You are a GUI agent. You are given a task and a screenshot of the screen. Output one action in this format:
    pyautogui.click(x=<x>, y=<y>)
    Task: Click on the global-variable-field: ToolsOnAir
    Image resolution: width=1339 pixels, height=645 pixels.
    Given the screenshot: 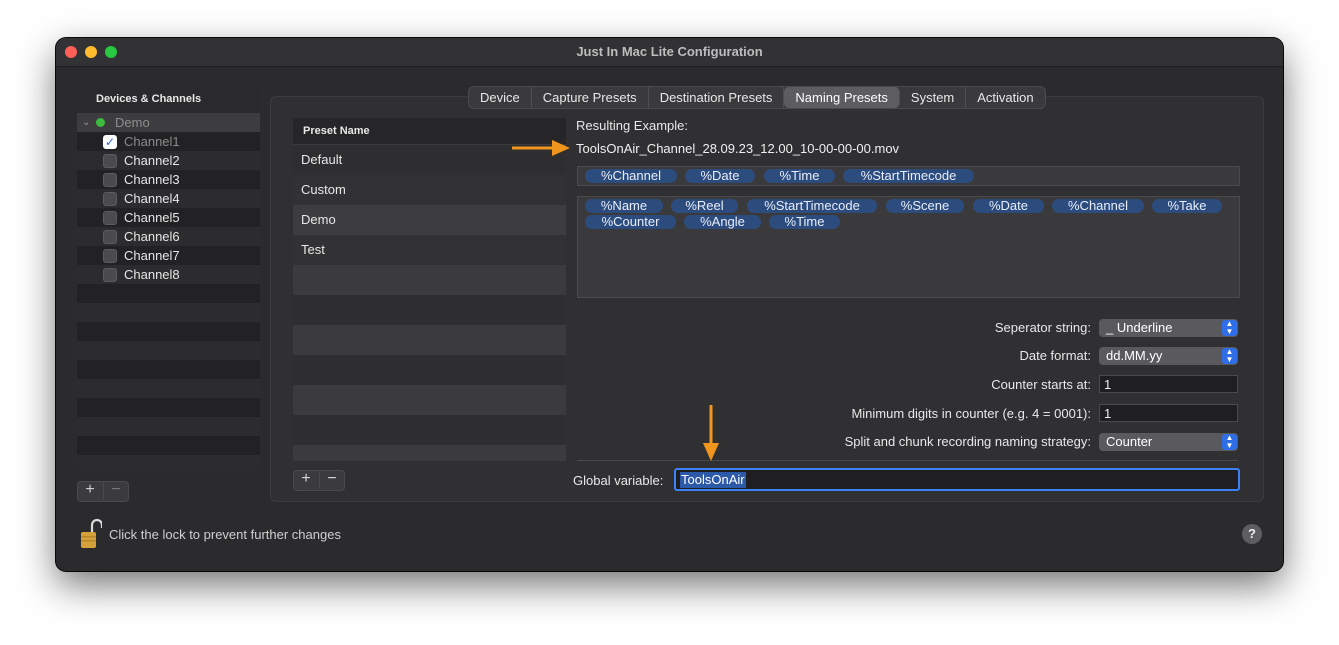 What is the action you would take?
    pyautogui.click(x=957, y=479)
    